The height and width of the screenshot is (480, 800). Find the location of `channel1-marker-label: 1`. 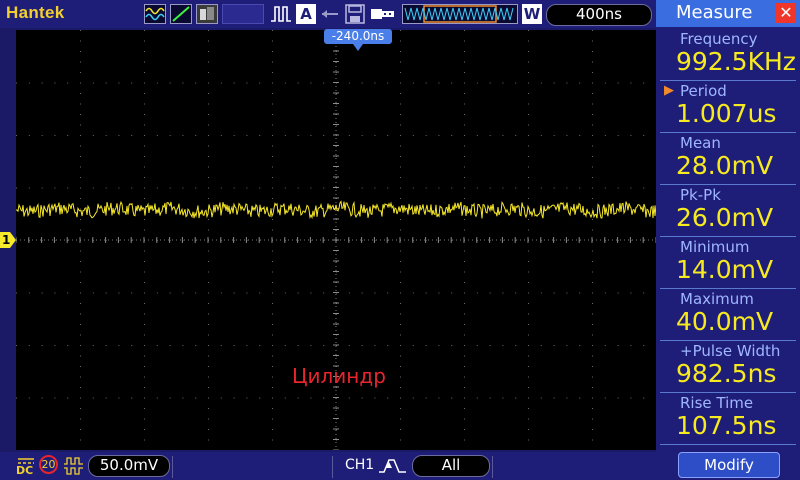

channel1-marker-label: 1 is located at coordinates (6, 240).